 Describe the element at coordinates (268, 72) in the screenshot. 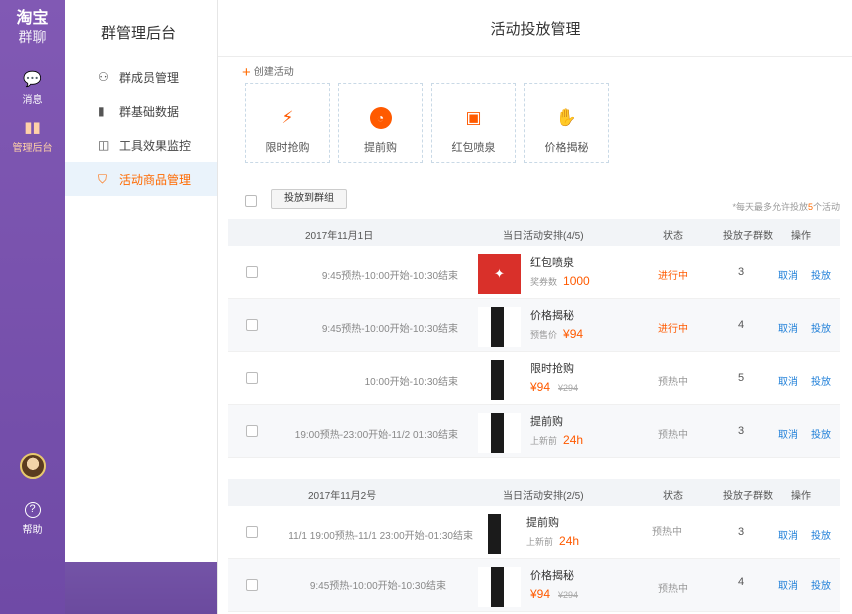

I see `create-activity-button: + 创建活动` at that location.